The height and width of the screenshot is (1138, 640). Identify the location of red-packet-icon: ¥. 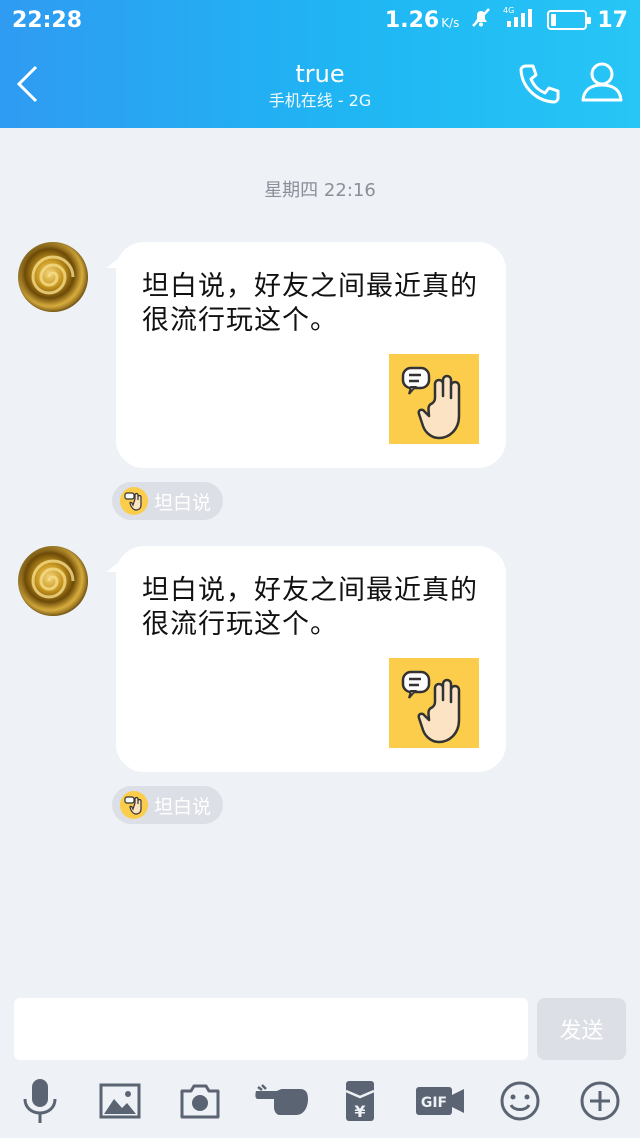
(360, 1101).